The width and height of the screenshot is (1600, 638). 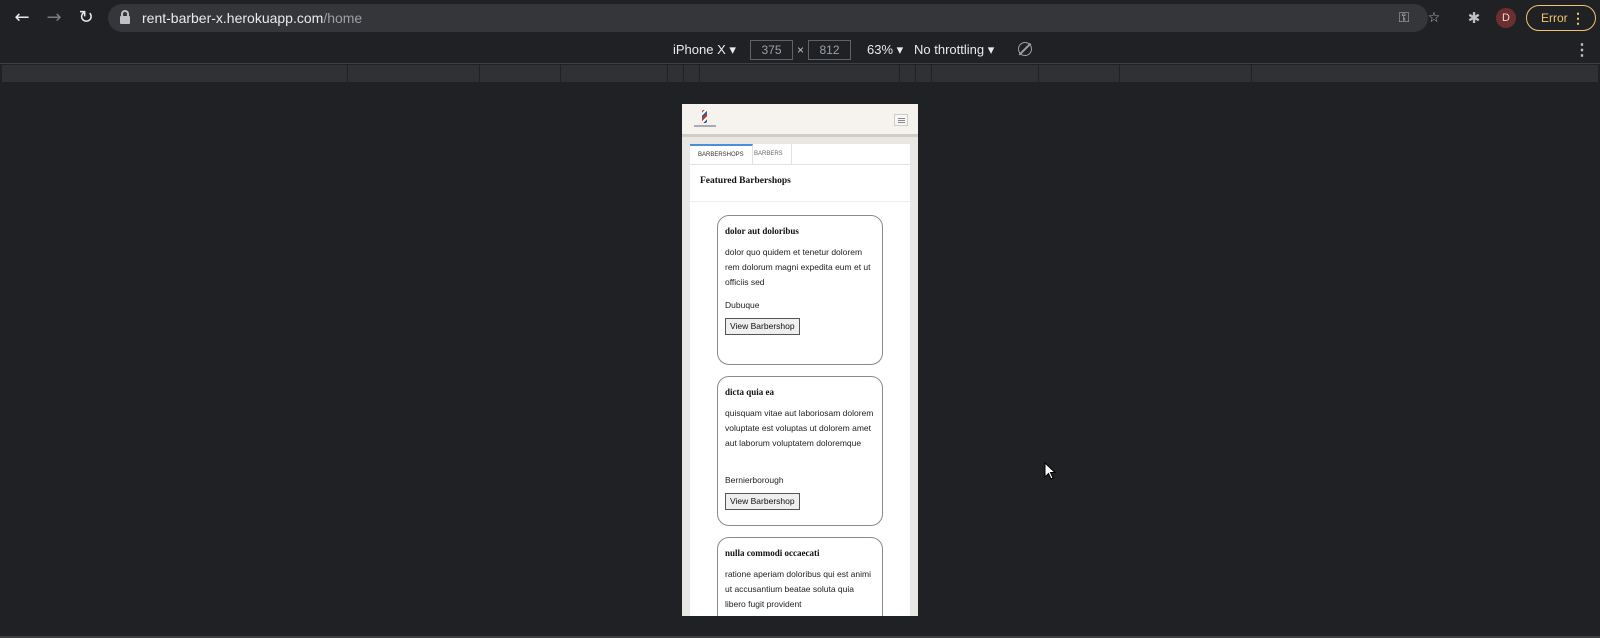 I want to click on profile-avatar: D, so click(x=1506, y=18).